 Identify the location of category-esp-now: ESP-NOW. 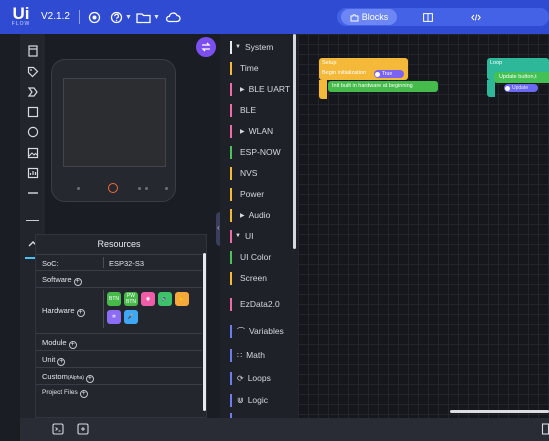
(255, 152).